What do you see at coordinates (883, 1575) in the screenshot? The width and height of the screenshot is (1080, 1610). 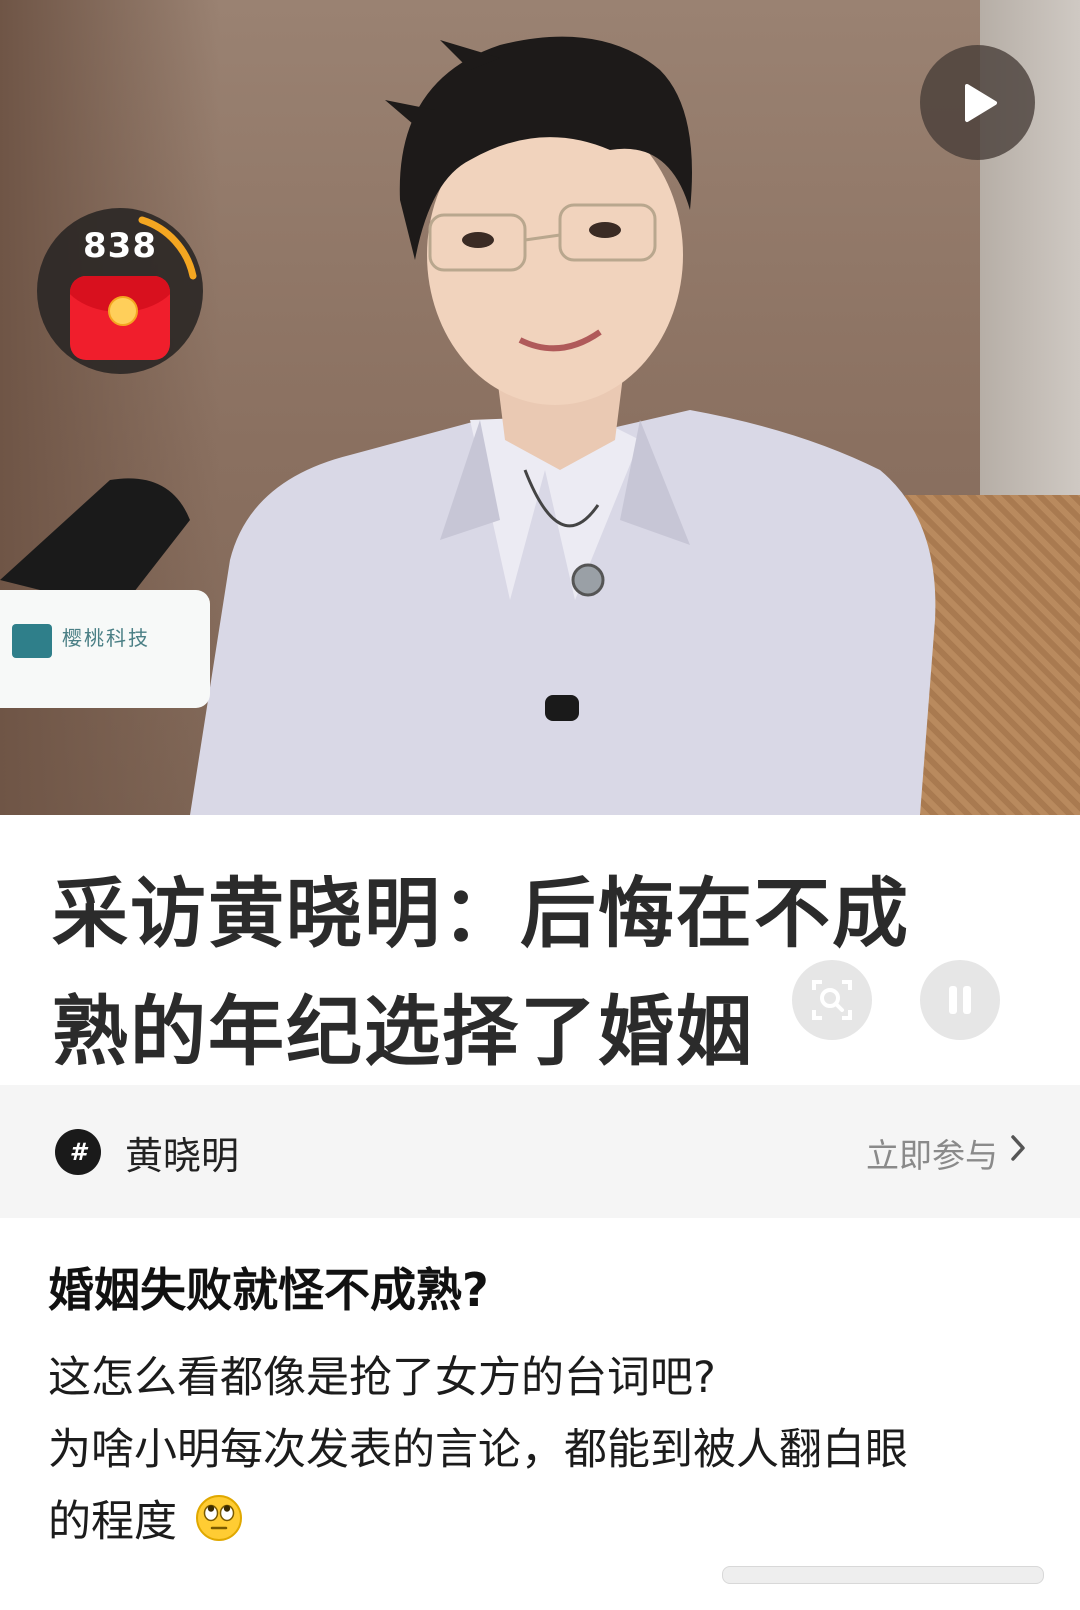 I see `scroll-indicator` at bounding box center [883, 1575].